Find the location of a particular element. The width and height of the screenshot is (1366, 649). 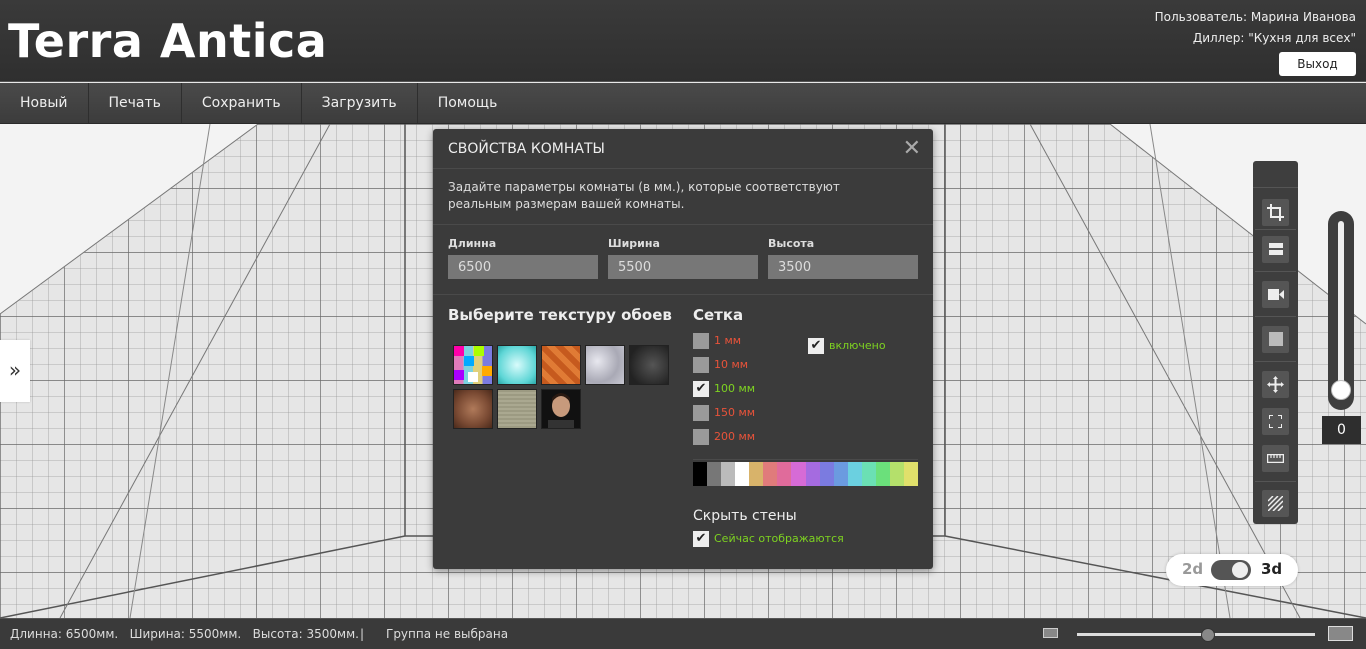

right-toolbar is located at coordinates (1275, 342).